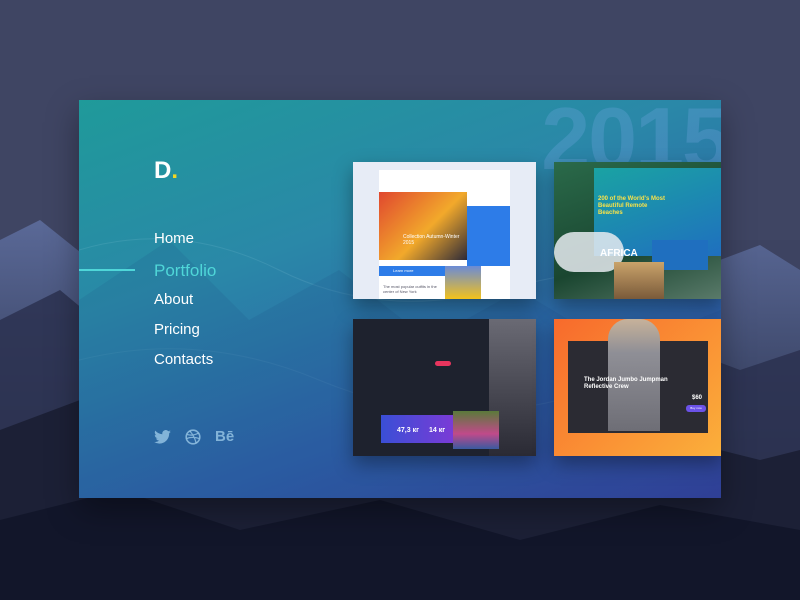 The width and height of the screenshot is (800, 600). I want to click on social-links: Bē, so click(194, 436).